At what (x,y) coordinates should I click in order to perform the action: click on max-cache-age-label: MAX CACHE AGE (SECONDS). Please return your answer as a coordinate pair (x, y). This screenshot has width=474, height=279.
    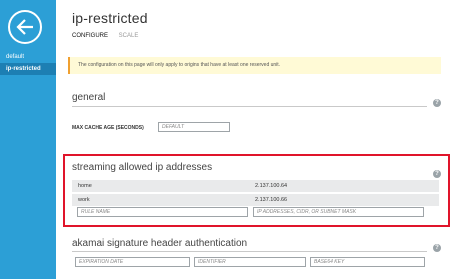
    Looking at the image, I should click on (108, 128).